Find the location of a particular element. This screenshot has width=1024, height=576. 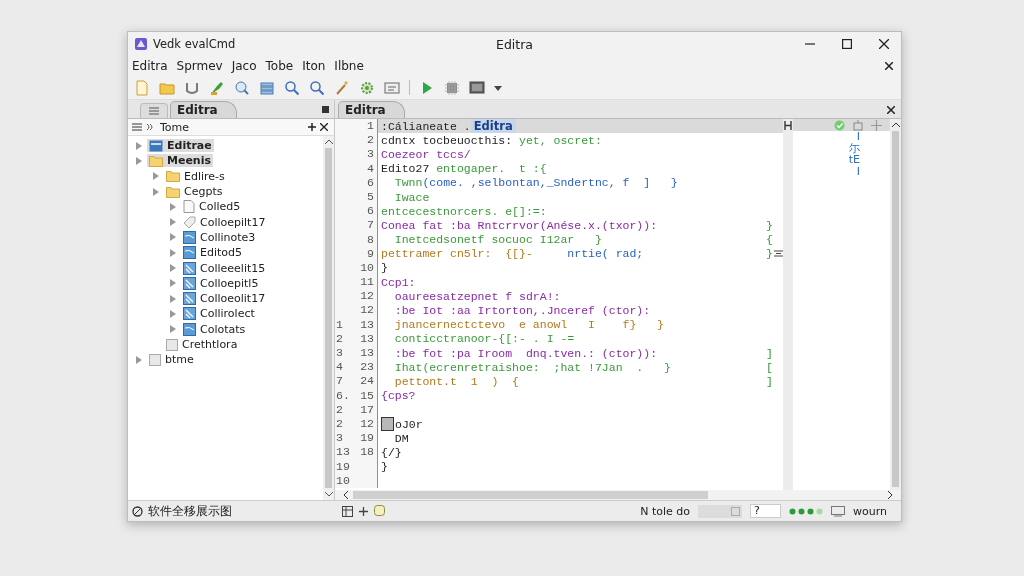

scroll-down-icon is located at coordinates (328, 494).